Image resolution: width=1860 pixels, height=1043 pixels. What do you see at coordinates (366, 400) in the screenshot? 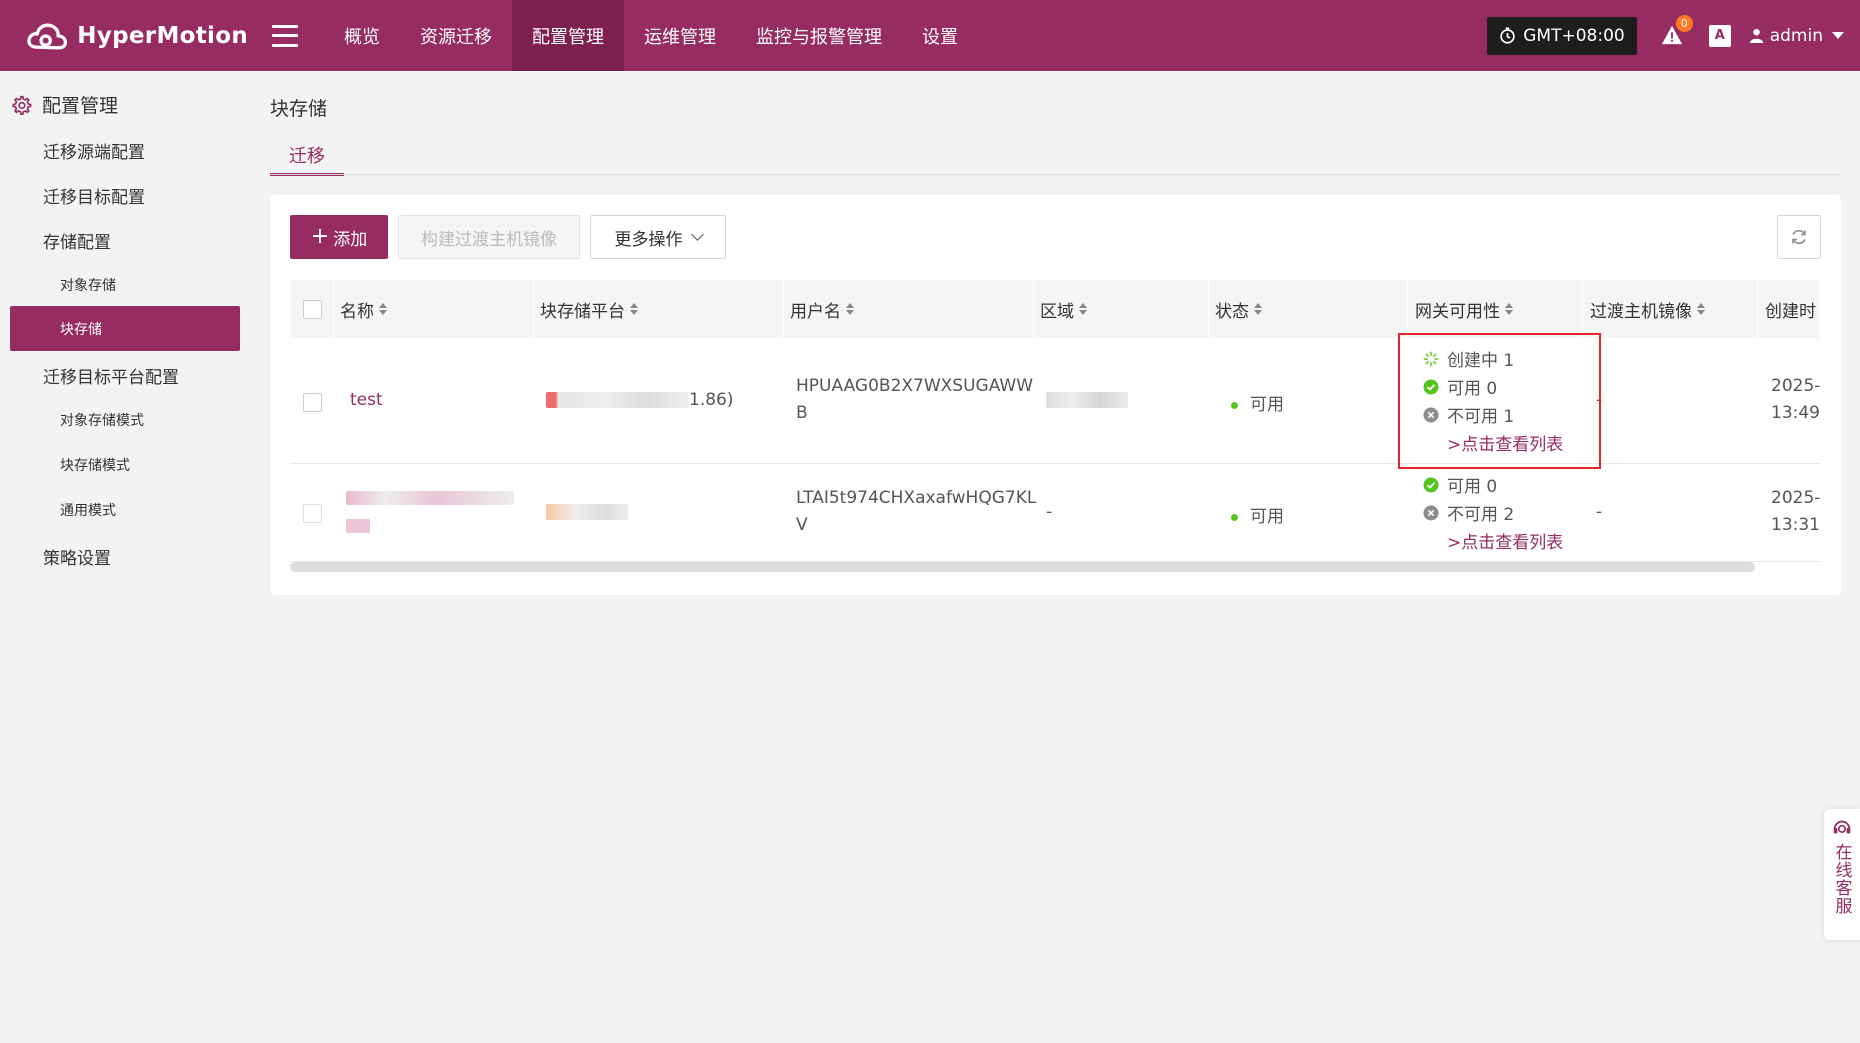
I see `row-name-link: test` at bounding box center [366, 400].